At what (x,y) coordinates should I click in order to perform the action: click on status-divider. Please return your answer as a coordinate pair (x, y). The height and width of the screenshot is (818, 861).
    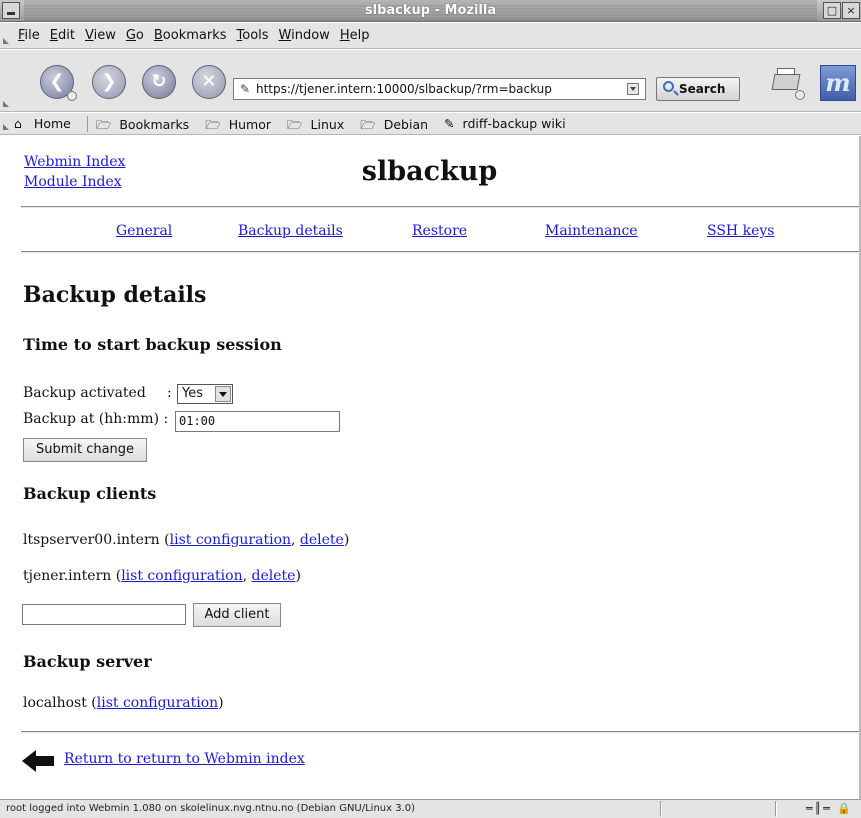
    Looking at the image, I should click on (776, 809).